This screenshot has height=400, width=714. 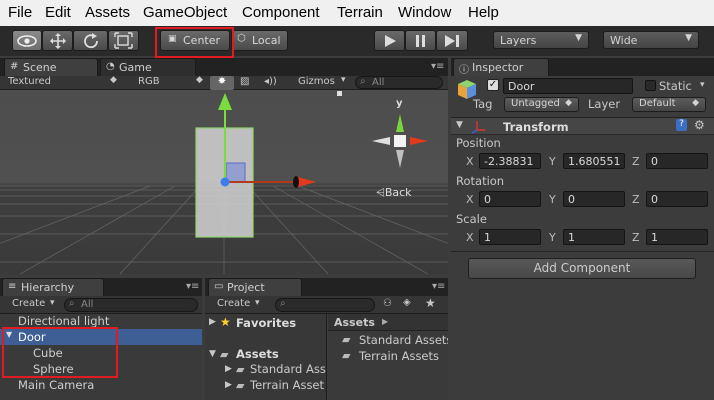 What do you see at coordinates (28, 303) in the screenshot?
I see `hierarchy-create-dropdown: Create` at bounding box center [28, 303].